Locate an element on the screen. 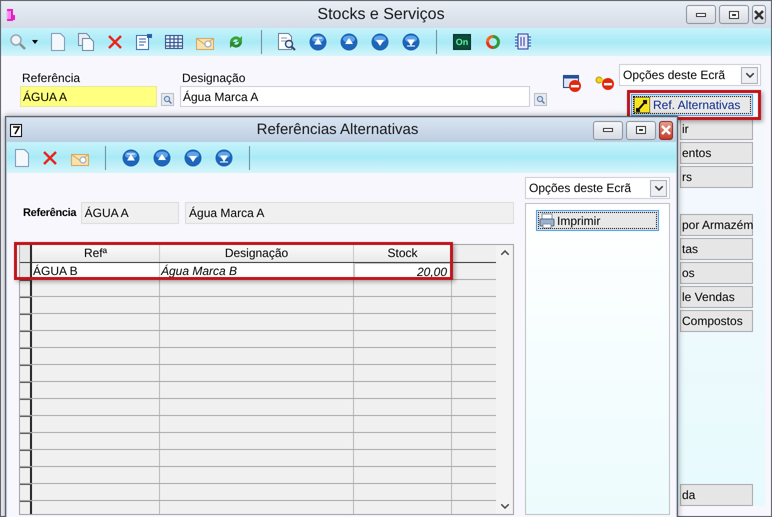 The width and height of the screenshot is (772, 517). on-badge: On is located at coordinates (462, 42).